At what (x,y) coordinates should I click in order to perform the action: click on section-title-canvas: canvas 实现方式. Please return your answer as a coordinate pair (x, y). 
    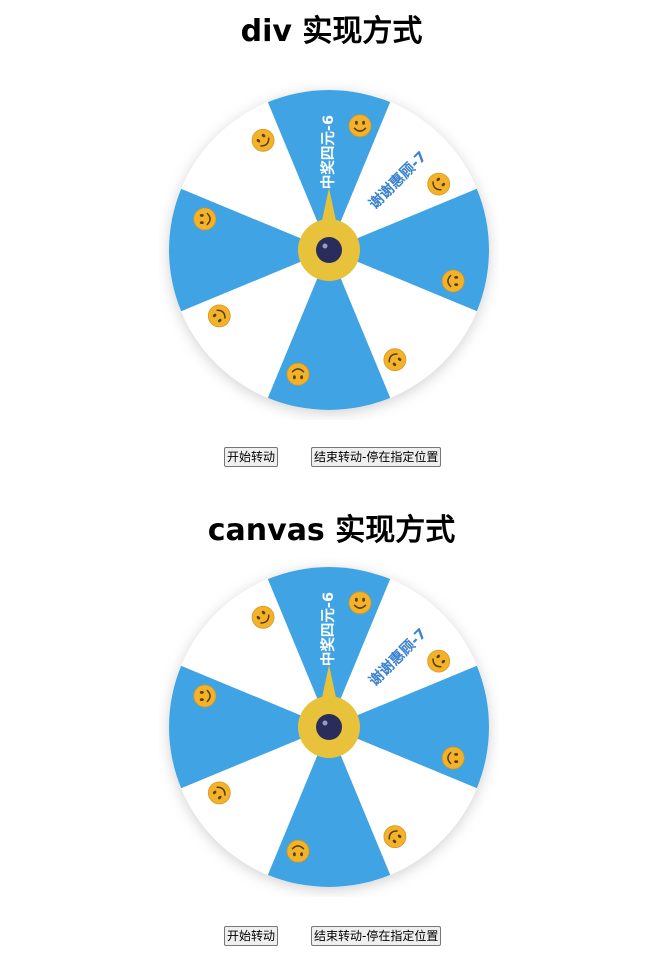
    Looking at the image, I should click on (331, 530).